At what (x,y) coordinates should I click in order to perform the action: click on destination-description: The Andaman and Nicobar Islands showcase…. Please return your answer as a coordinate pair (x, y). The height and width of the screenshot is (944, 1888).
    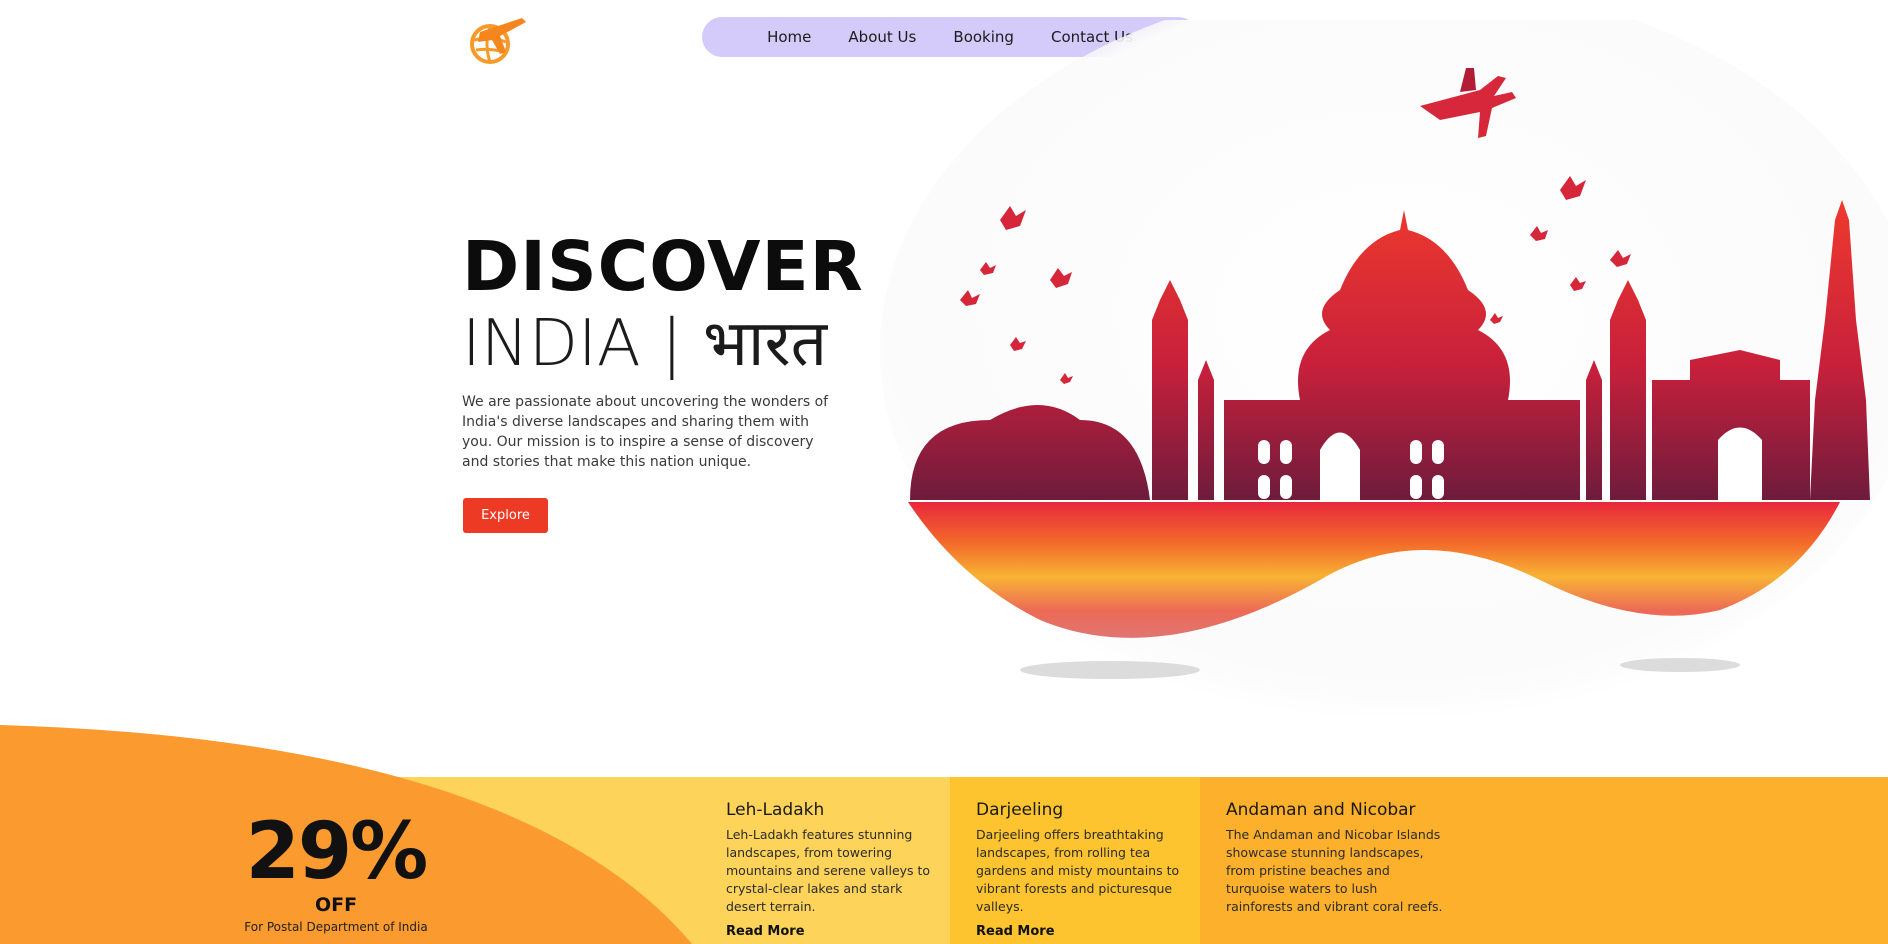
    Looking at the image, I should click on (1334, 870).